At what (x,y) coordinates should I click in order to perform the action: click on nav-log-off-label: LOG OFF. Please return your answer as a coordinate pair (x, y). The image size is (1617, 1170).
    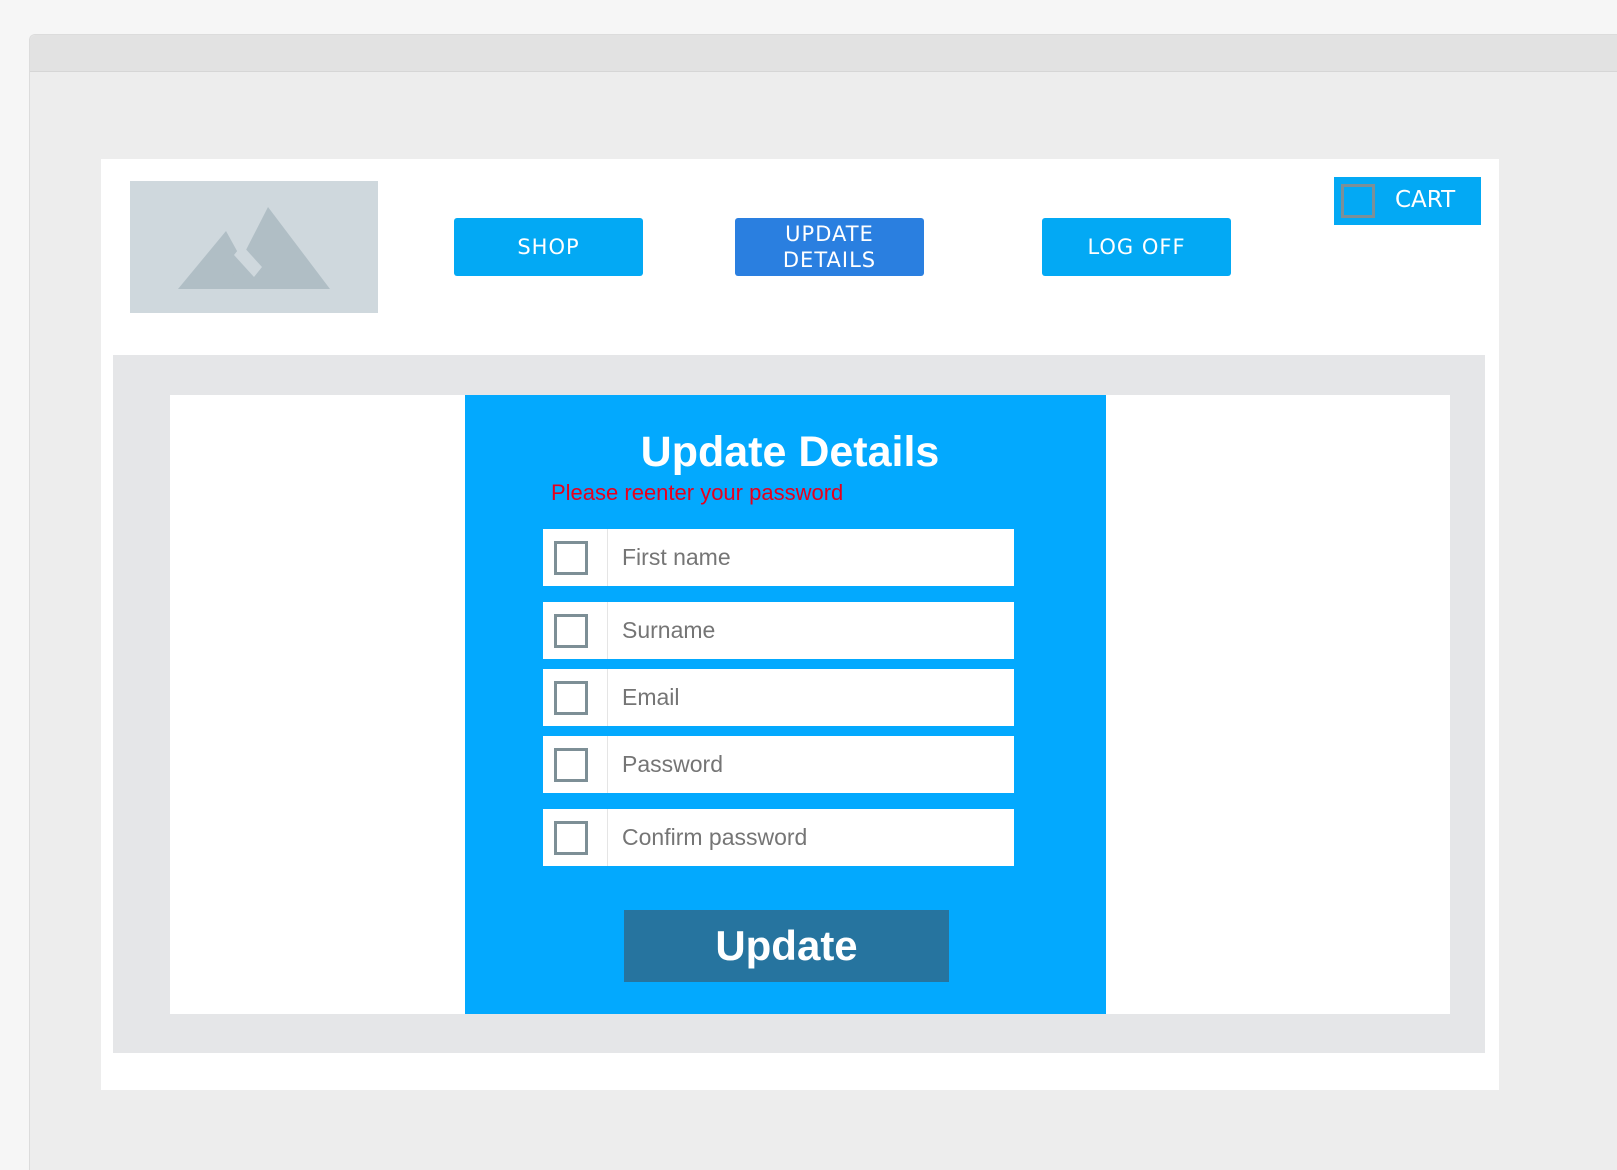
    Looking at the image, I should click on (1136, 247).